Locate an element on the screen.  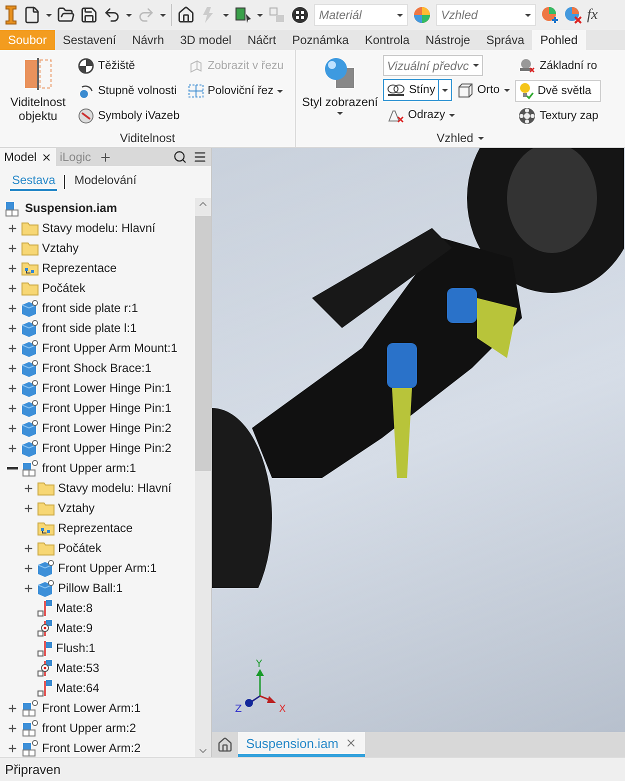
target-constraint-icon is located at coordinates (45, 628).